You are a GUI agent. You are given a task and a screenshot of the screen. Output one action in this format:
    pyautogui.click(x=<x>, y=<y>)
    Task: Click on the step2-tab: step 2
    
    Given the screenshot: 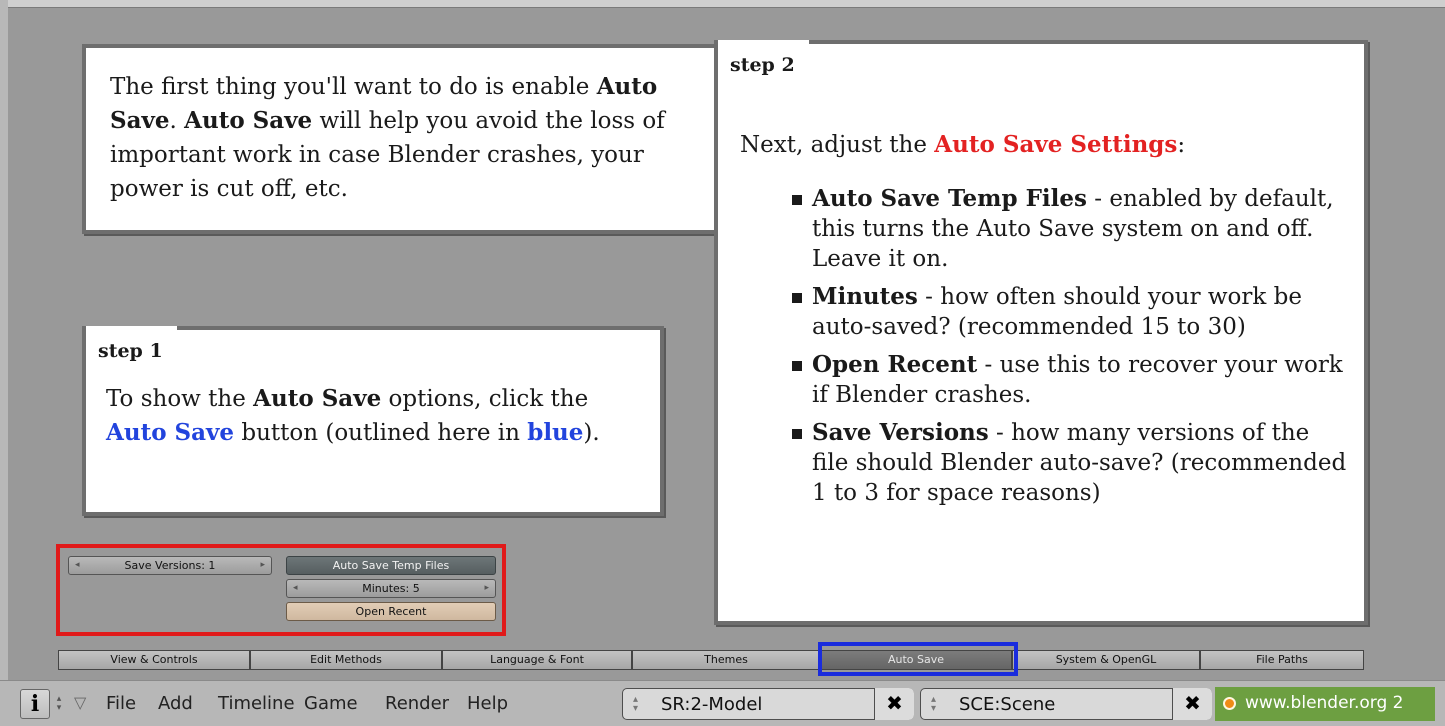 What is the action you would take?
    pyautogui.click(x=763, y=60)
    